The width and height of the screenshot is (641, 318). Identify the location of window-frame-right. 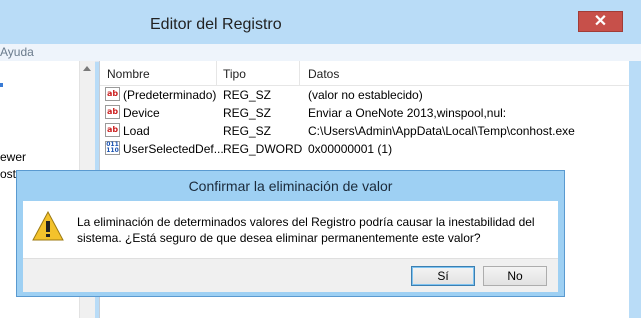
(635, 189).